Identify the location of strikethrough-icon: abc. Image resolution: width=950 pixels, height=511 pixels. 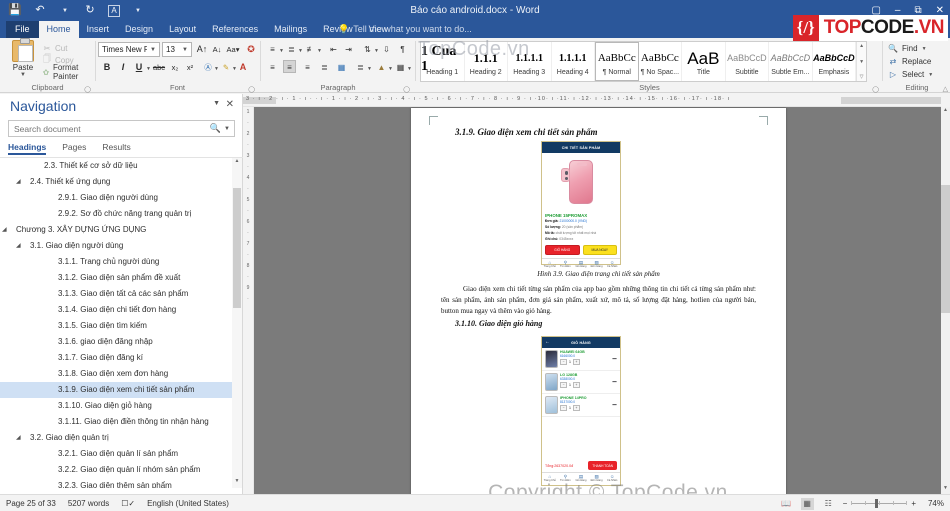
(159, 68).